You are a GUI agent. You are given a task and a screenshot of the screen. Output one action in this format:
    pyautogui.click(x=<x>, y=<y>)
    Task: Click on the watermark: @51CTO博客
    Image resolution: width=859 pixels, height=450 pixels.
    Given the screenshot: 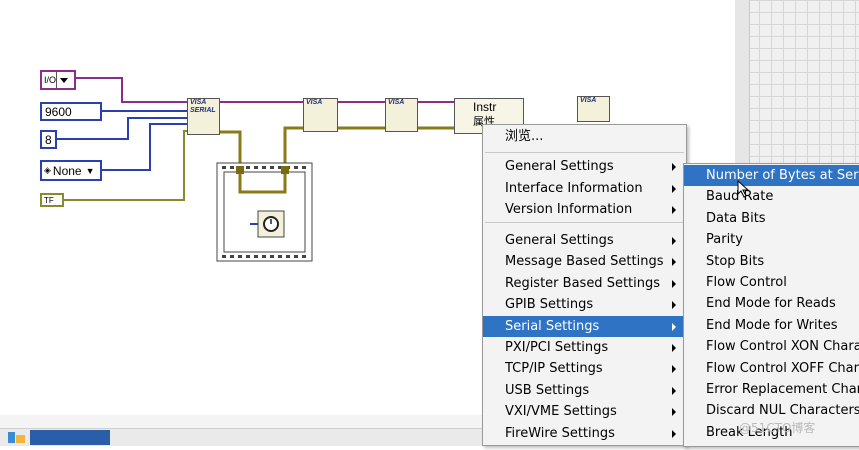 What is the action you would take?
    pyautogui.click(x=777, y=428)
    